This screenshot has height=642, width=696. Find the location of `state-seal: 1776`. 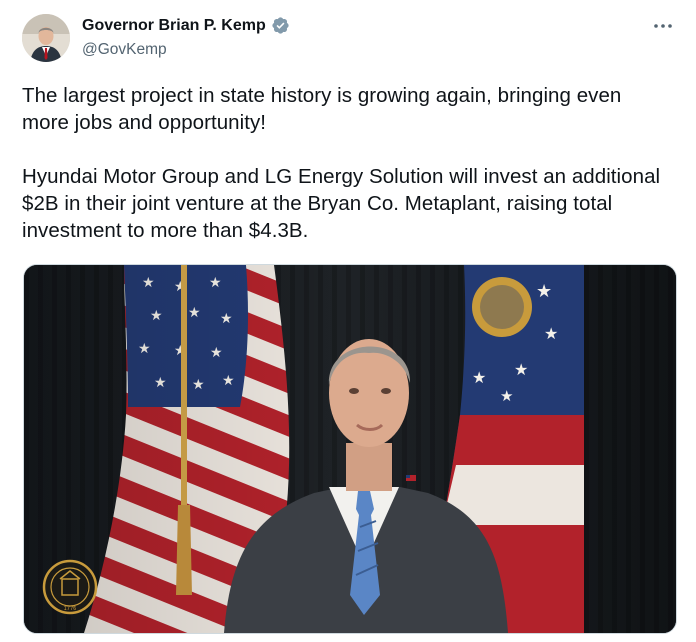

state-seal: 1776 is located at coordinates (70, 587).